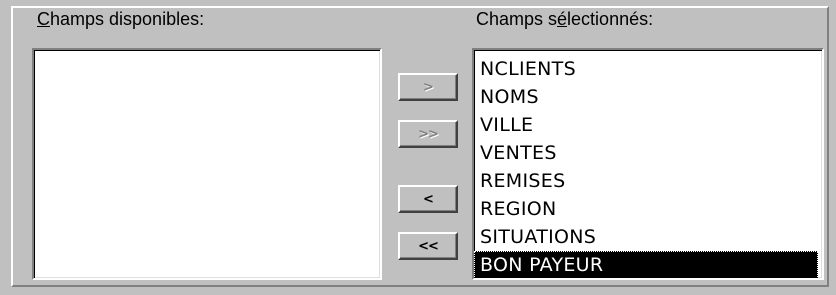 This screenshot has width=836, height=295. I want to click on selected-fields-label-mnemonic: é, so click(562, 19).